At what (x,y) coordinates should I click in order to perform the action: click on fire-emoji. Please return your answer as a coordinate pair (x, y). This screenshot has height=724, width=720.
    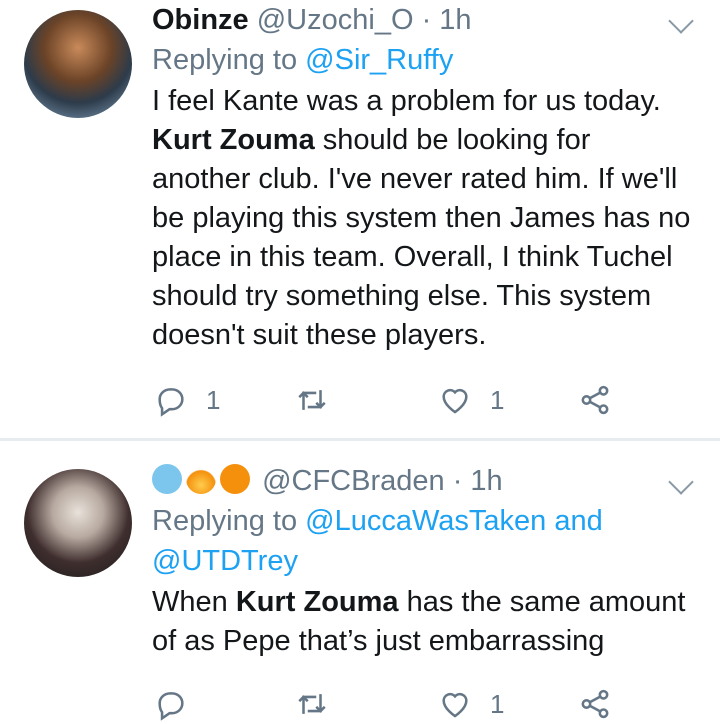
    Looking at the image, I should click on (201, 479).